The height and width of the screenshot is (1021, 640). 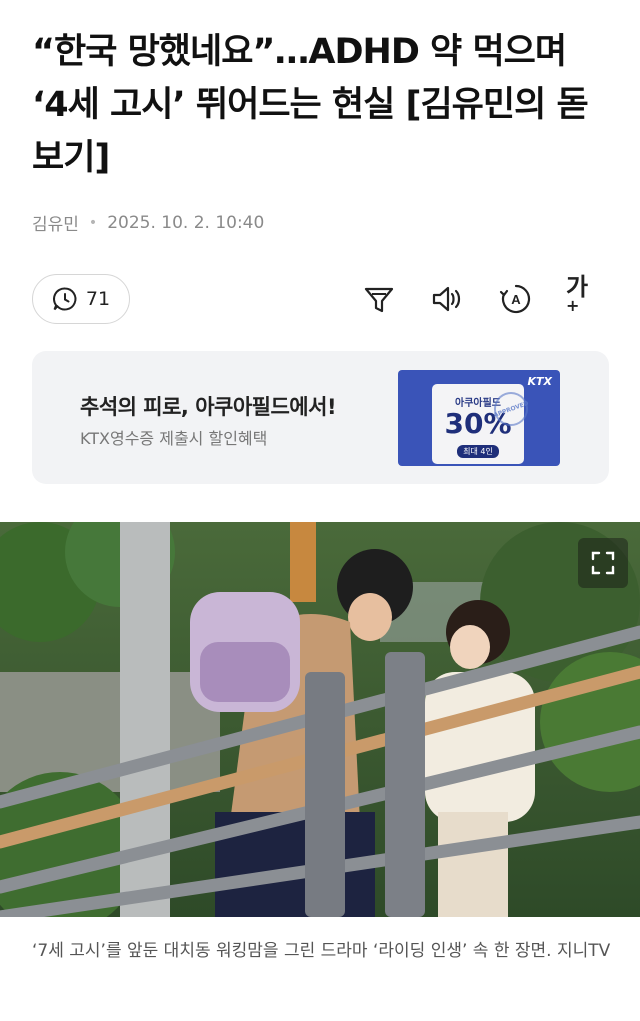 What do you see at coordinates (64, 299) in the screenshot?
I see `comment-icon` at bounding box center [64, 299].